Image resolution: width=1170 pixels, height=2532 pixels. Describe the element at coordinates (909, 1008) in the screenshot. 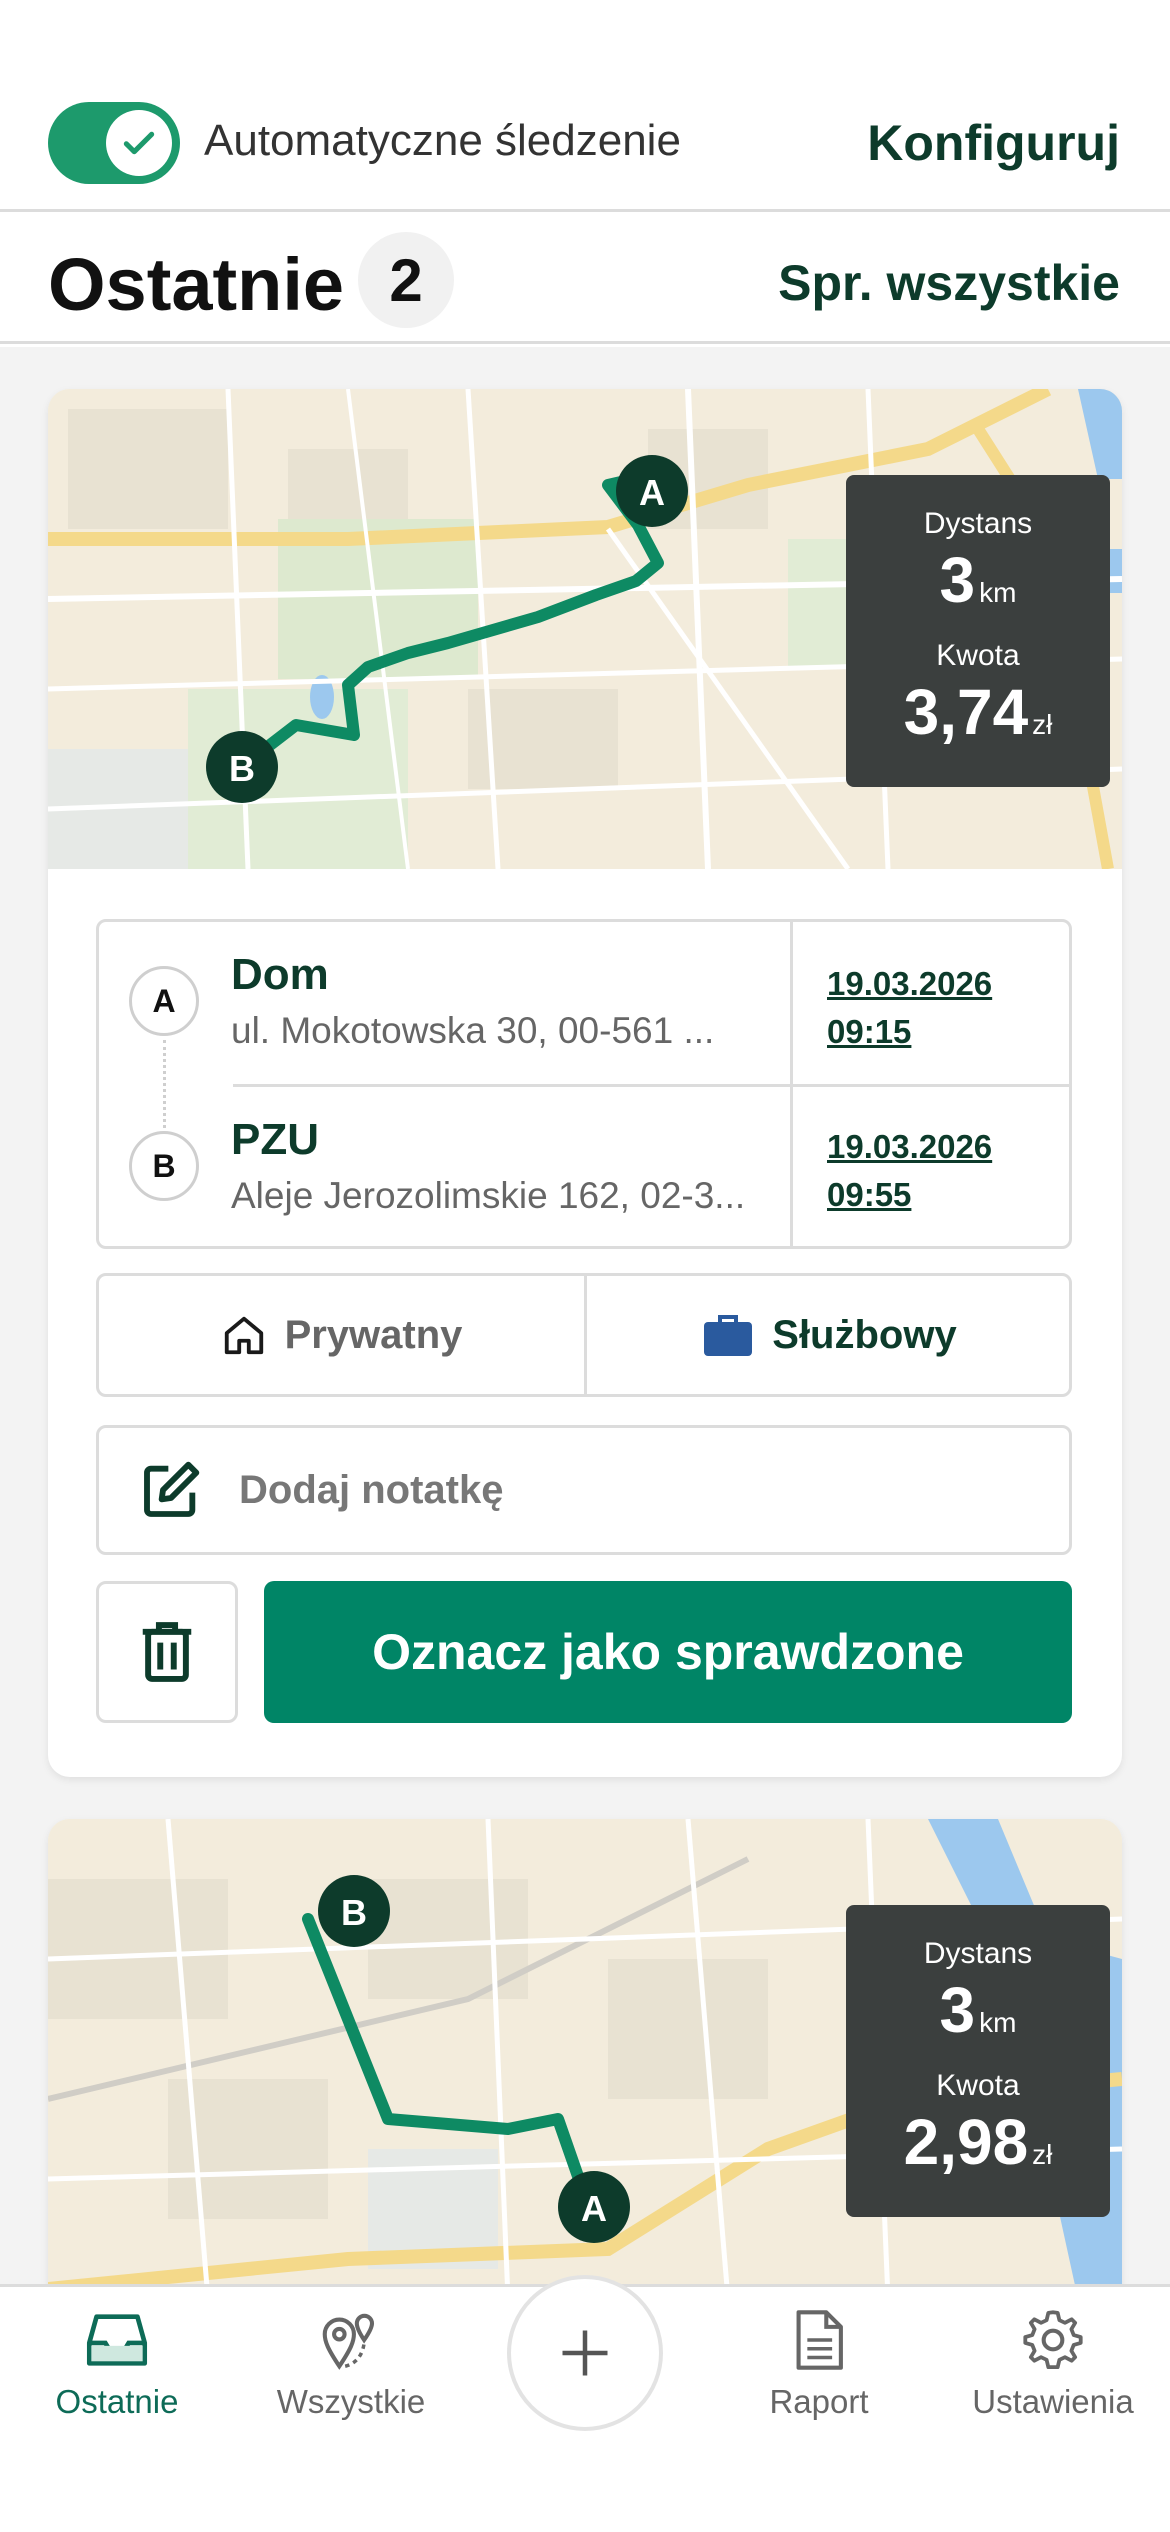

I see `start-datetime: 19.03.2026 09:15` at that location.